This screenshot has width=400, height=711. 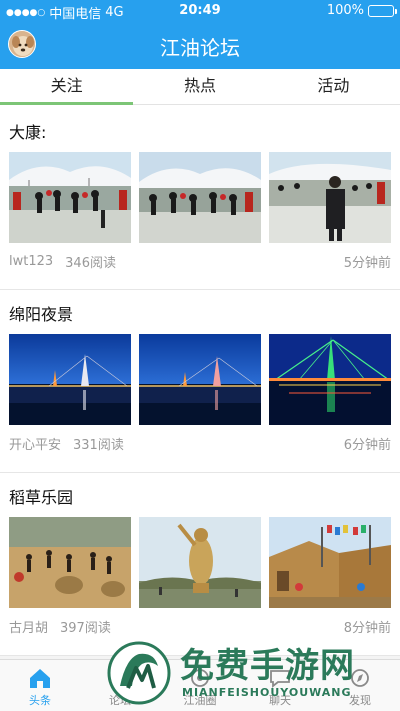 What do you see at coordinates (120, 685) in the screenshot?
I see `tab-forum: 论坛` at bounding box center [120, 685].